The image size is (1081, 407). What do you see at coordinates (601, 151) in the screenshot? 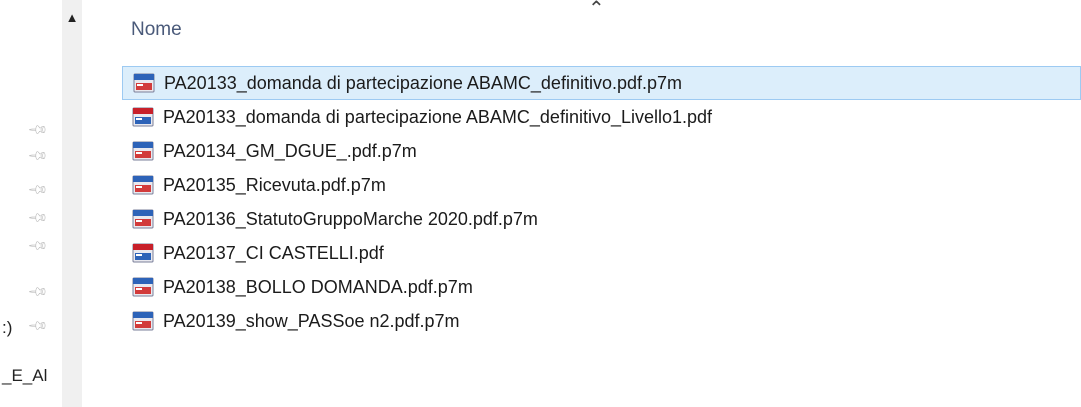
I see `file-row: PA20134_GM_DGUE_.pdf.p7m` at bounding box center [601, 151].